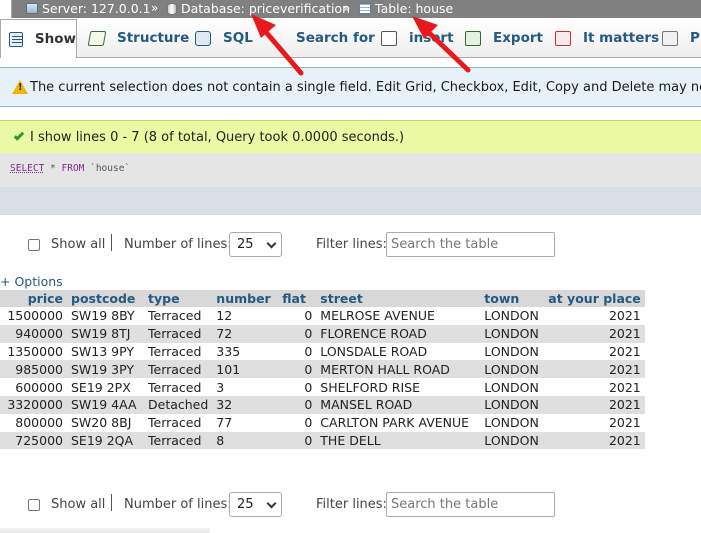 The width and height of the screenshot is (701, 533). What do you see at coordinates (33, 333) in the screenshot?
I see `cell-price: 940000` at bounding box center [33, 333].